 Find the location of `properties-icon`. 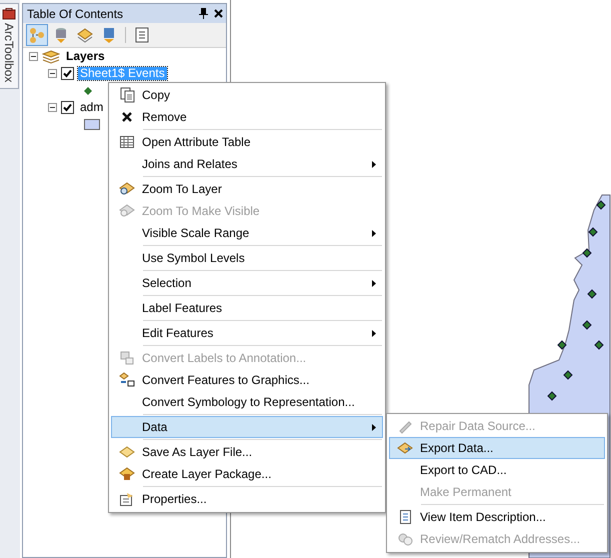

properties-icon is located at coordinates (127, 499).